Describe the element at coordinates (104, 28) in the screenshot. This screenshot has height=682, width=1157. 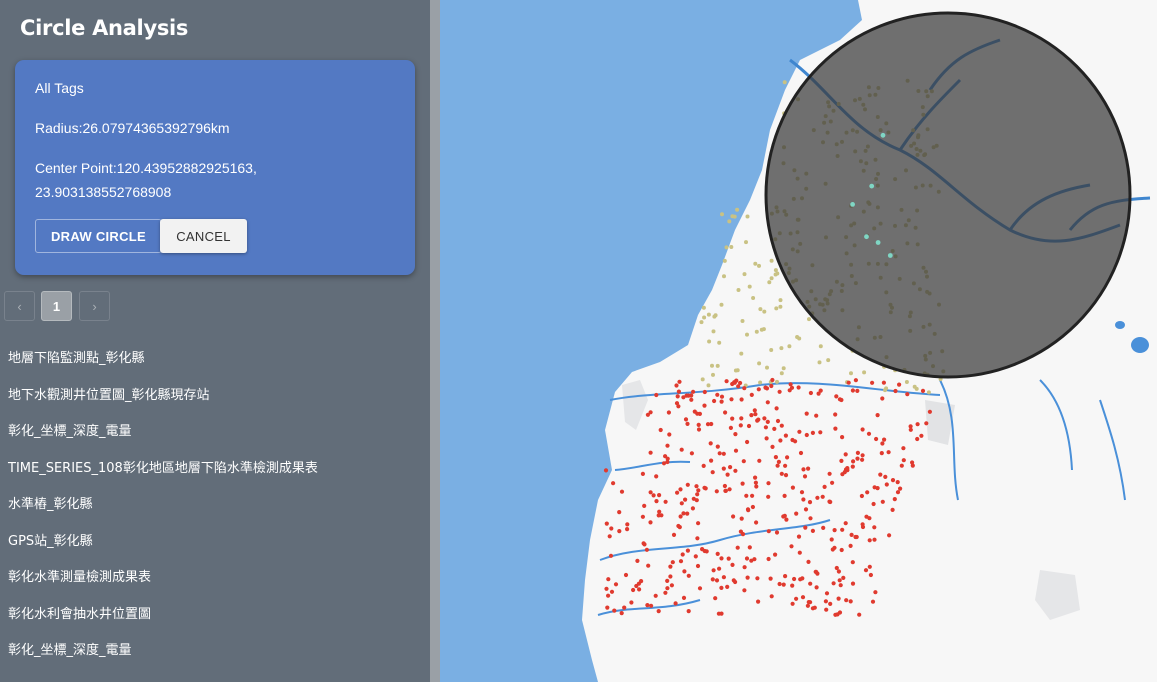
I see `panel-title: Circle Analysis` at that location.